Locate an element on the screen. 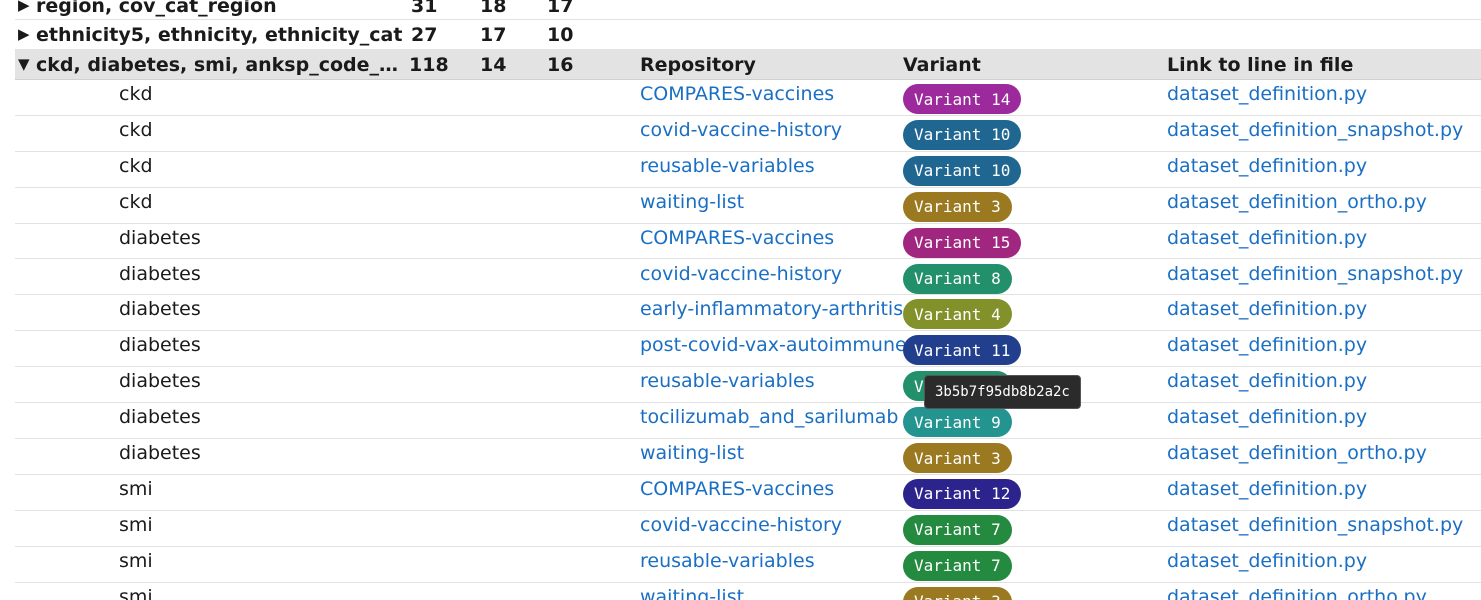 Image resolution: width=1481 pixels, height=600 pixels. variant-badge: Variant 4 is located at coordinates (957, 314).